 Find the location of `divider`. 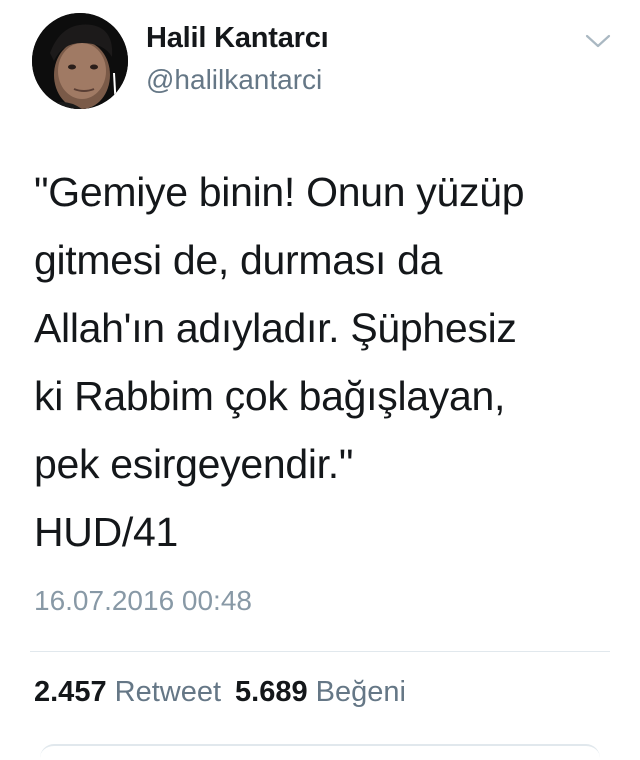

divider is located at coordinates (320, 651).